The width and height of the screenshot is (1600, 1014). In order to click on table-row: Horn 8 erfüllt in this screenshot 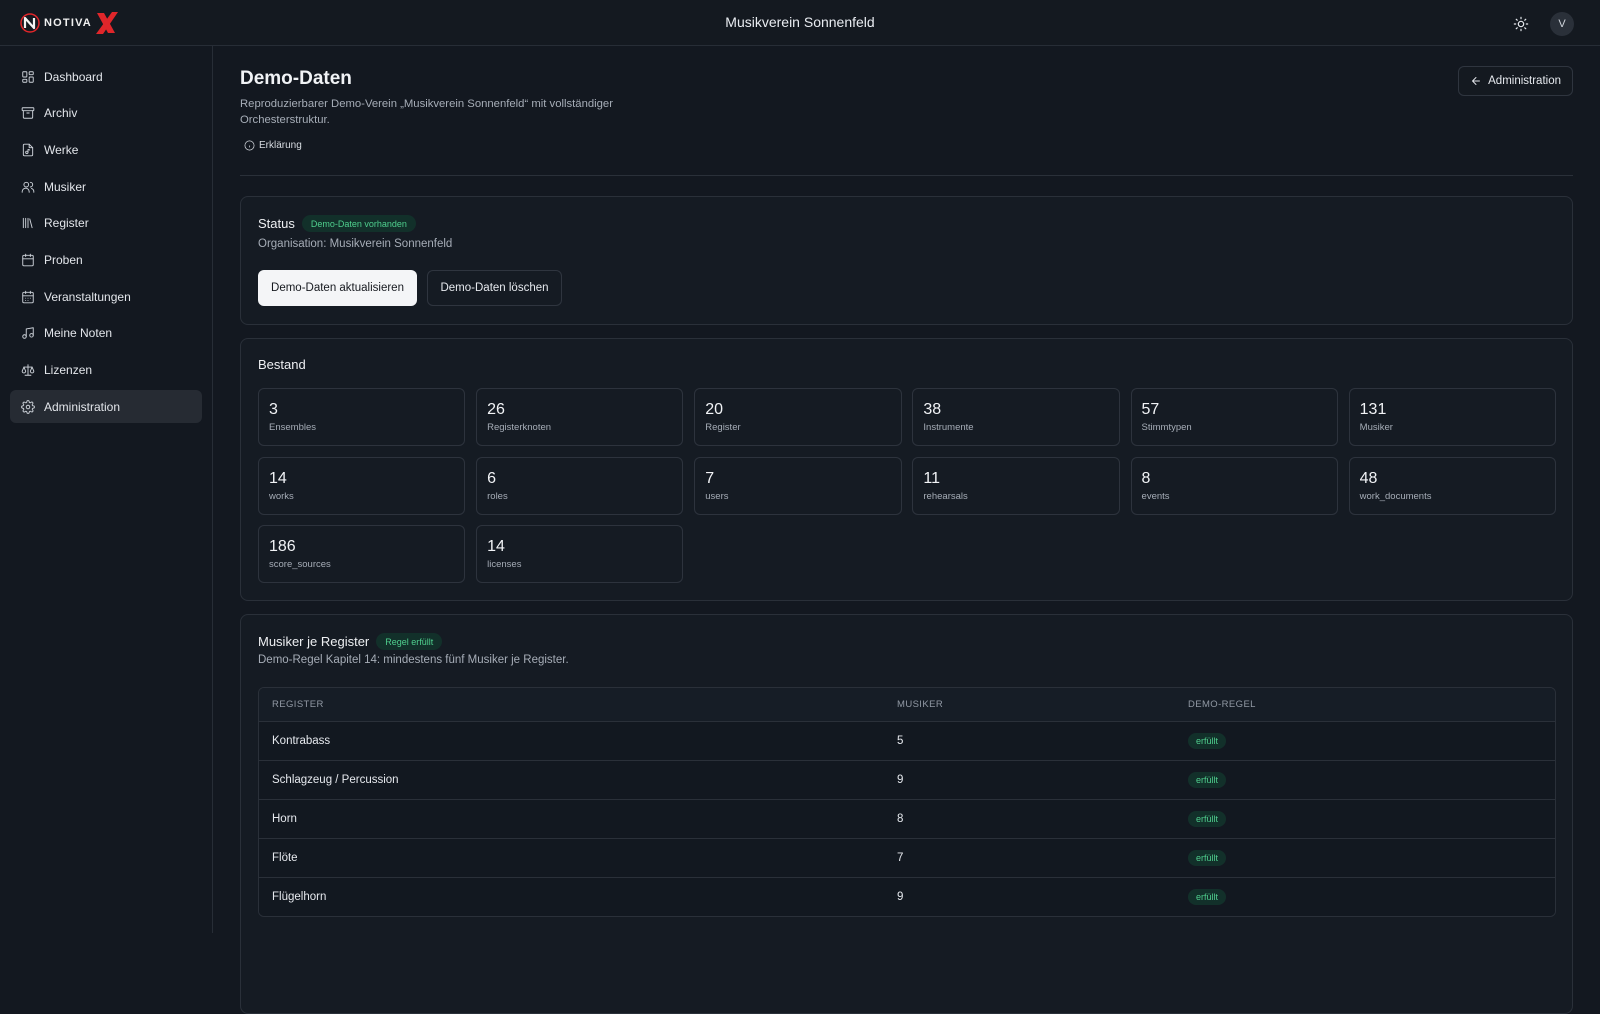, I will do `click(907, 818)`.